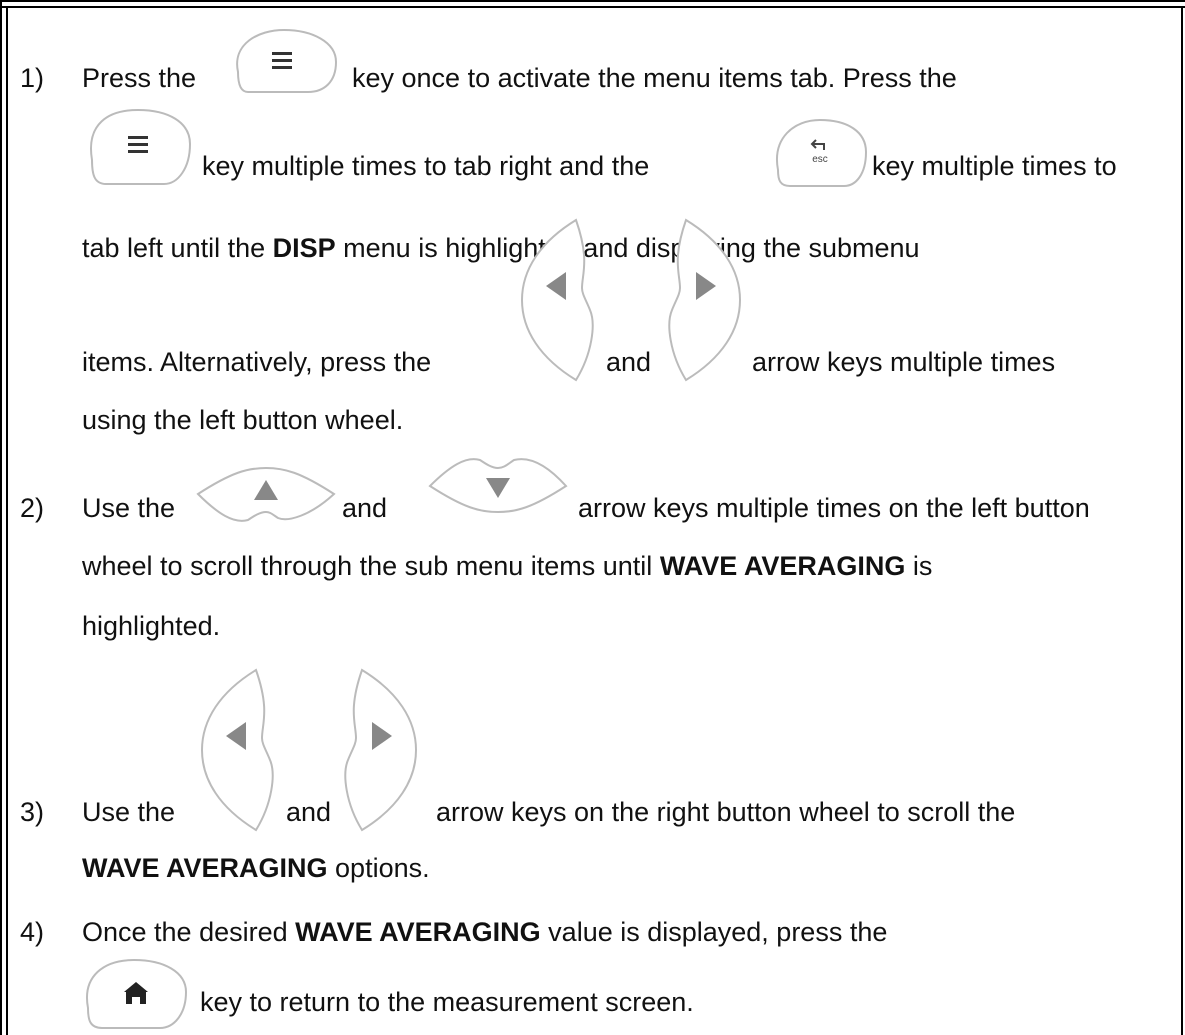  Describe the element at coordinates (177, 248) in the screenshot. I see `step-1-text-a: tab left until the` at that location.